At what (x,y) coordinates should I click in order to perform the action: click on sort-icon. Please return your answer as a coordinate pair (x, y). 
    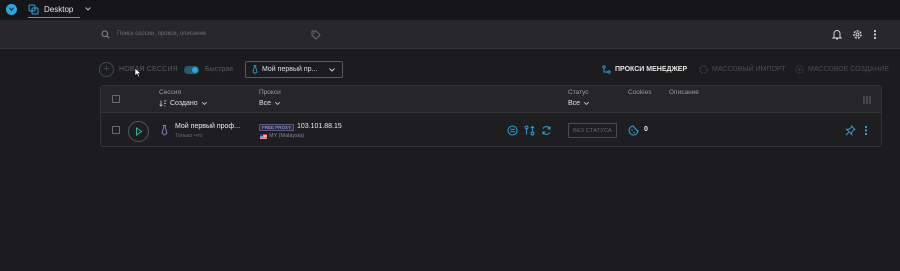
    Looking at the image, I should click on (163, 103).